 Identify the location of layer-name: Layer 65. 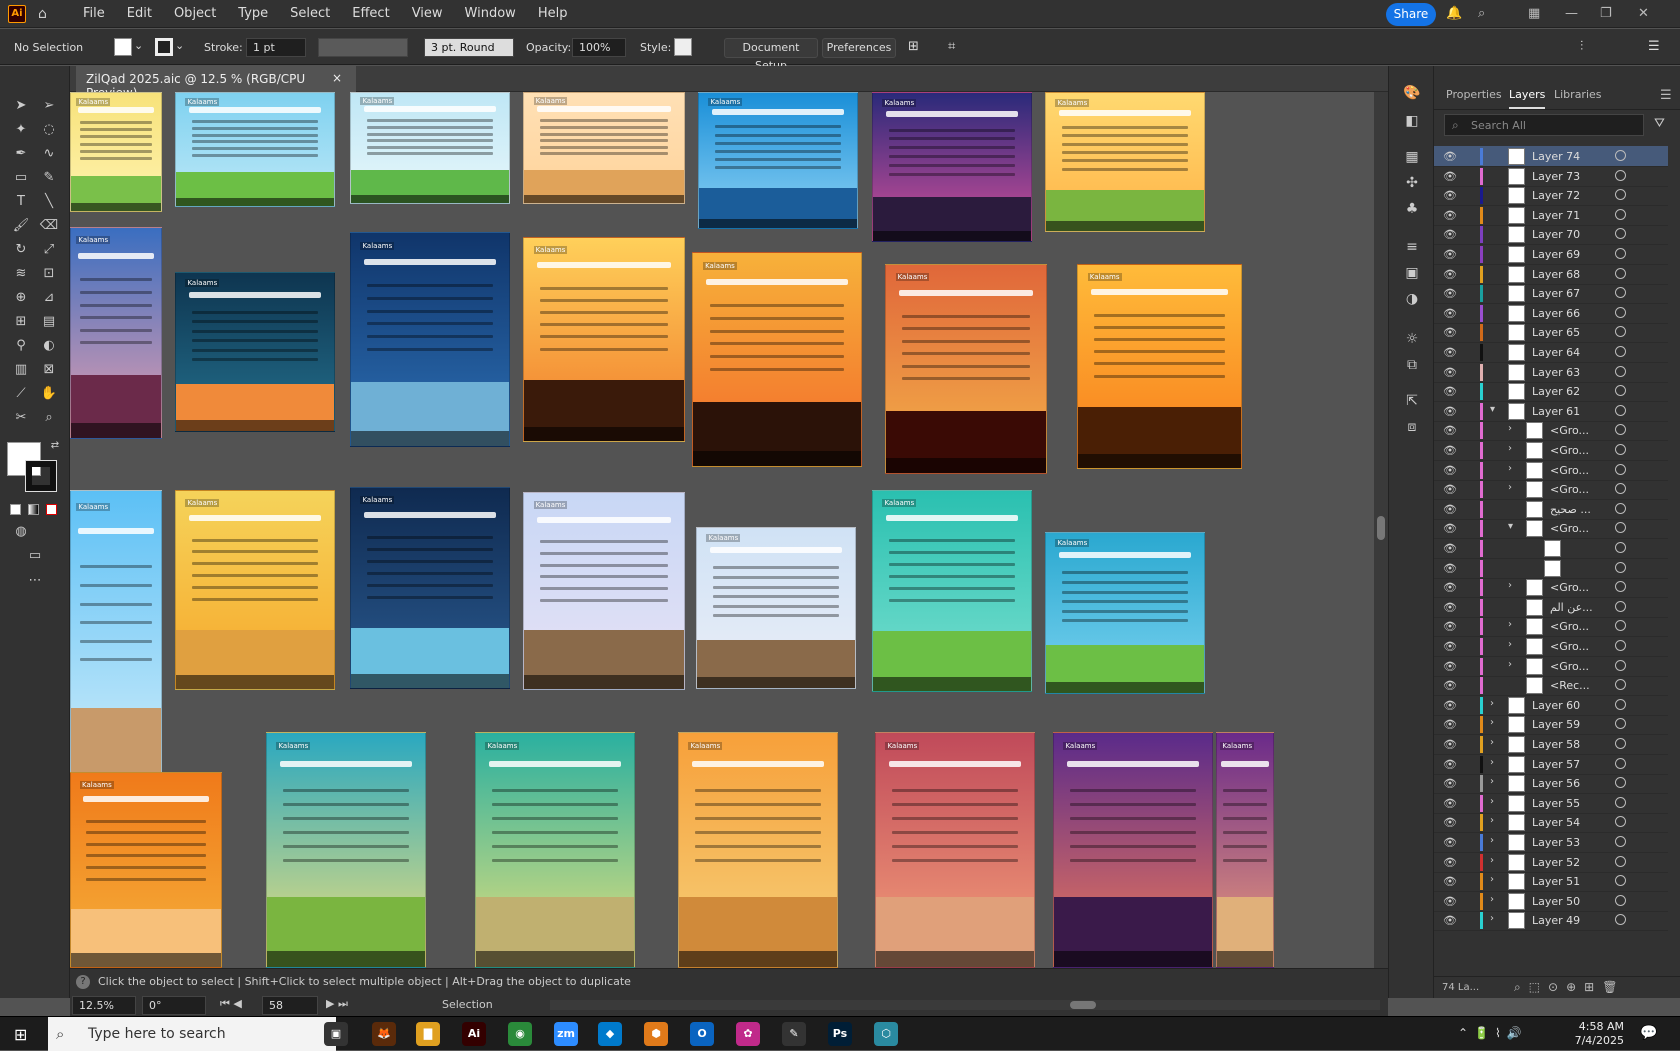
(1556, 332).